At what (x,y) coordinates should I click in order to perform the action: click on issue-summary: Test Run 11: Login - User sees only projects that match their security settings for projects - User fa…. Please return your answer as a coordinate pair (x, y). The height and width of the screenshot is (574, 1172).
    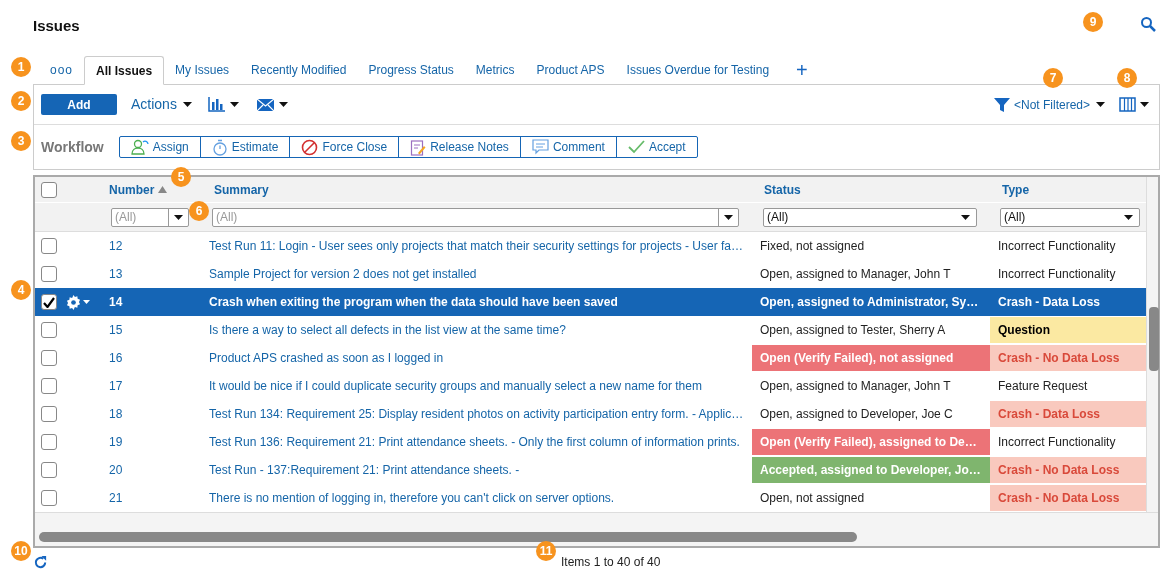
    Looking at the image, I should click on (476, 246).